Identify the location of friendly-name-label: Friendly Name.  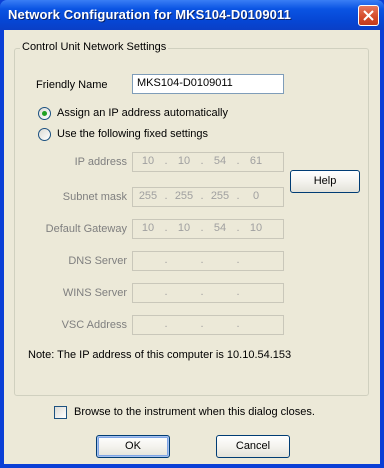
(72, 85).